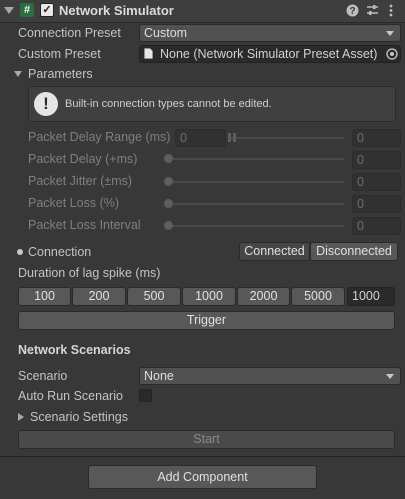 This screenshot has height=499, width=405. I want to click on warning-icon: !, so click(46, 104).